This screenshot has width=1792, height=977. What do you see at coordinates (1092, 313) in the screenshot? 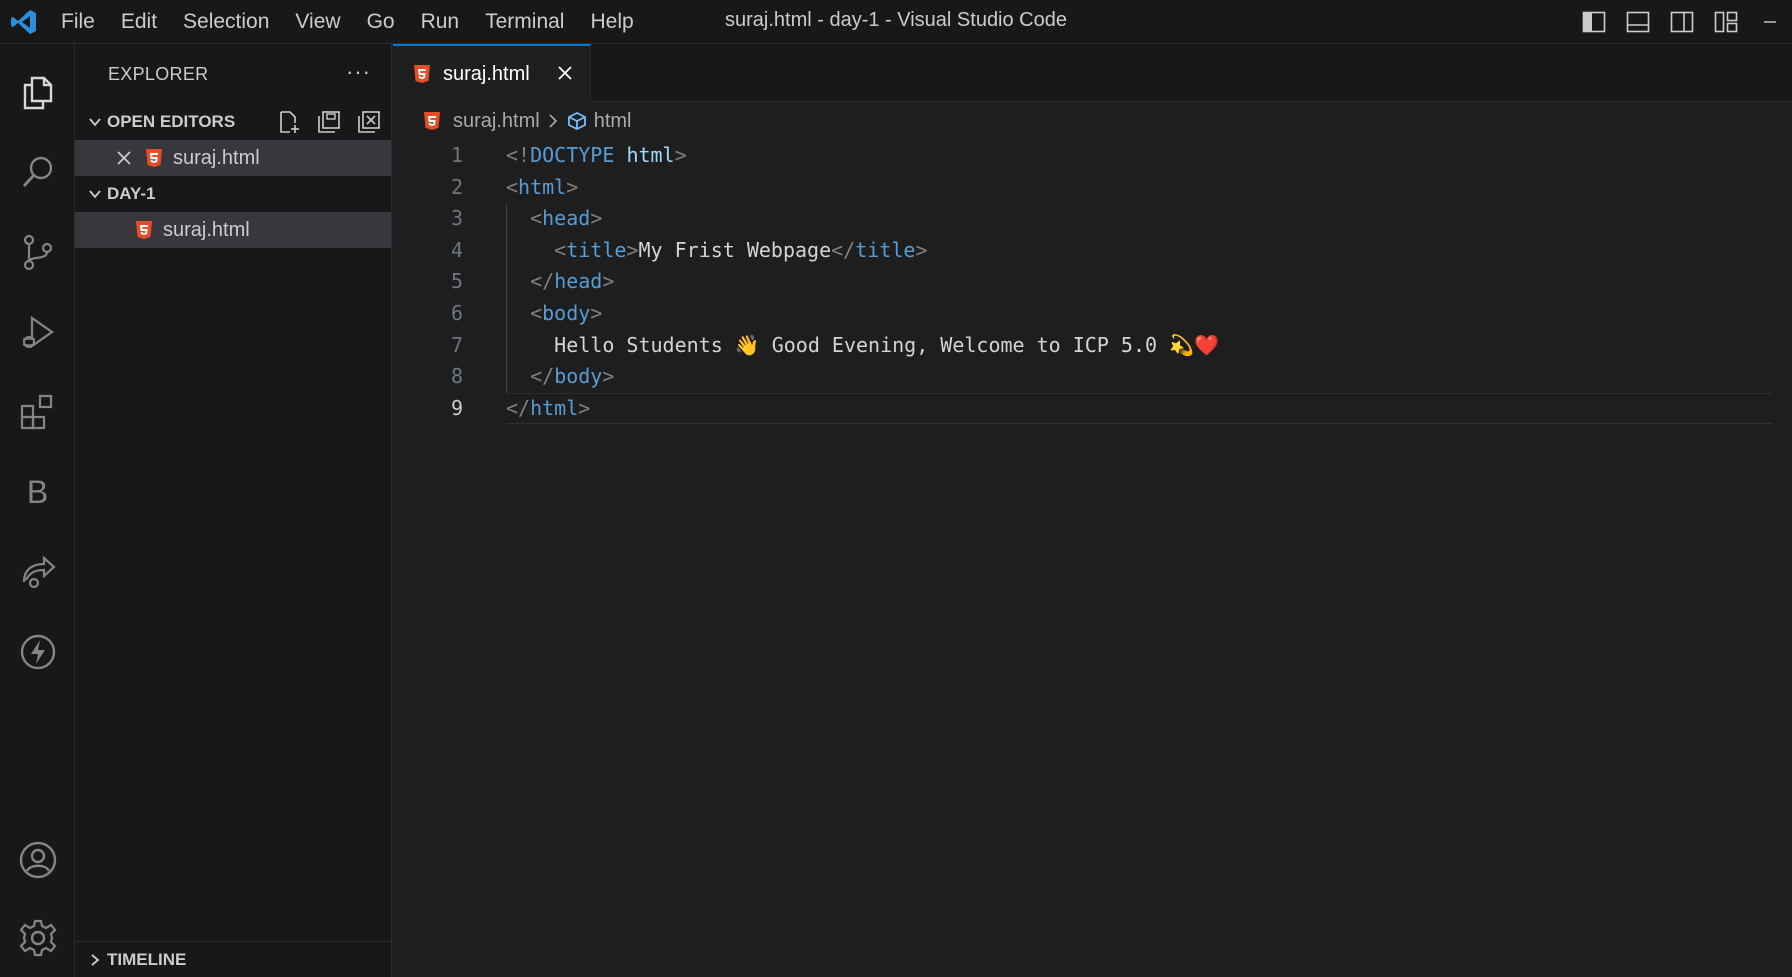
I see `code-line: 6 <body>` at bounding box center [1092, 313].